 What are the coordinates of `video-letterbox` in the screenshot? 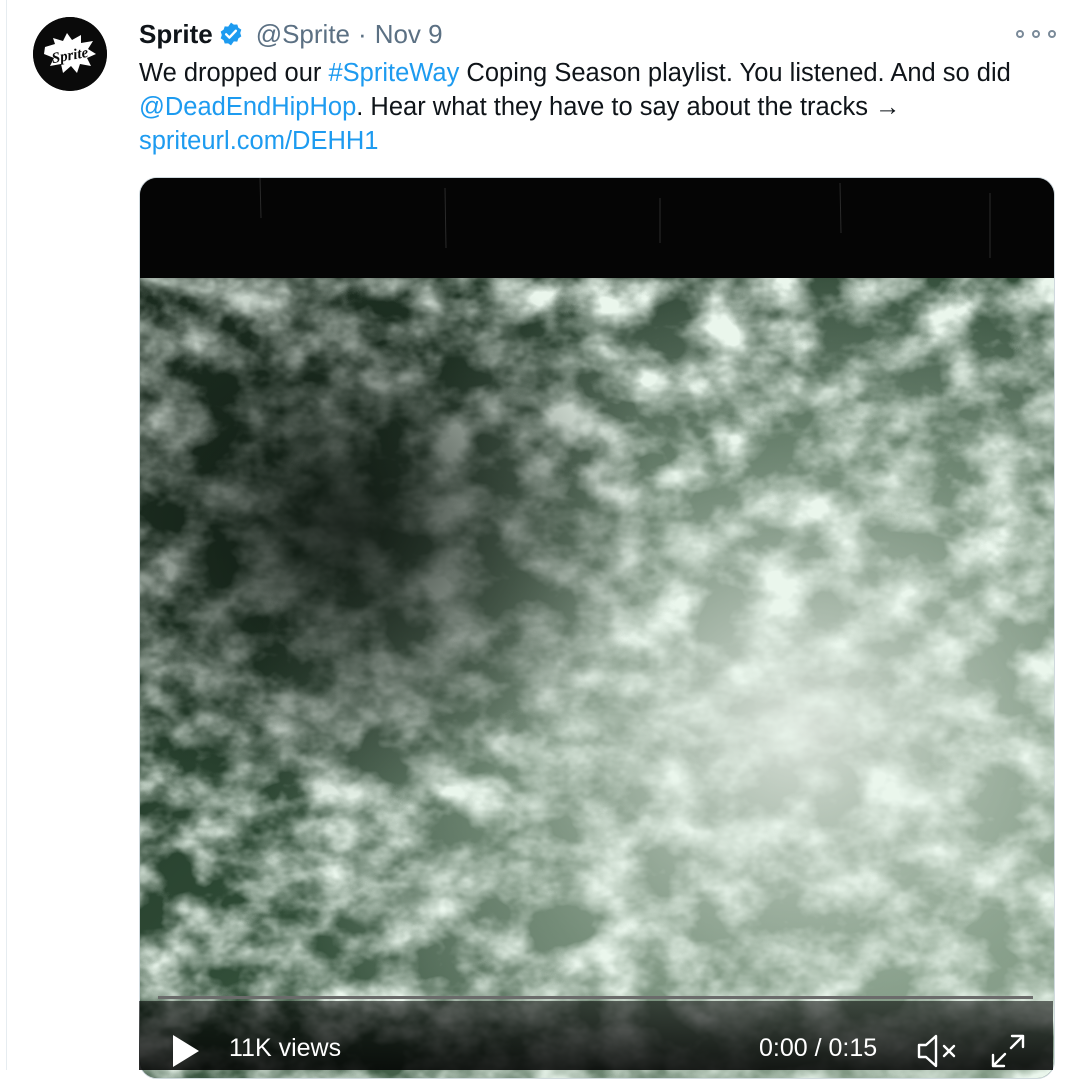 It's located at (597, 228).